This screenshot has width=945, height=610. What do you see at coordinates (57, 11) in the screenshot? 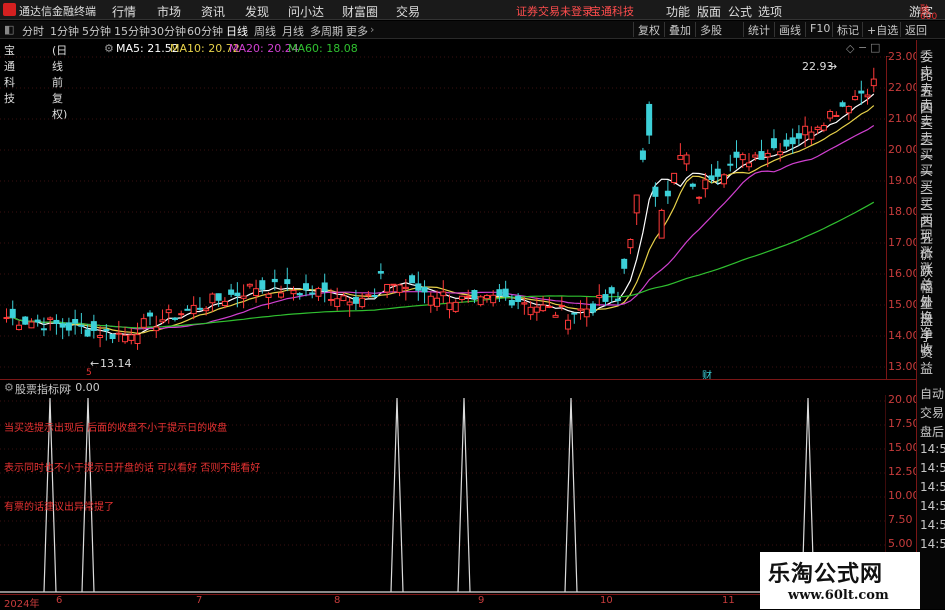
I see `app-title: 通达信金融终端` at bounding box center [57, 11].